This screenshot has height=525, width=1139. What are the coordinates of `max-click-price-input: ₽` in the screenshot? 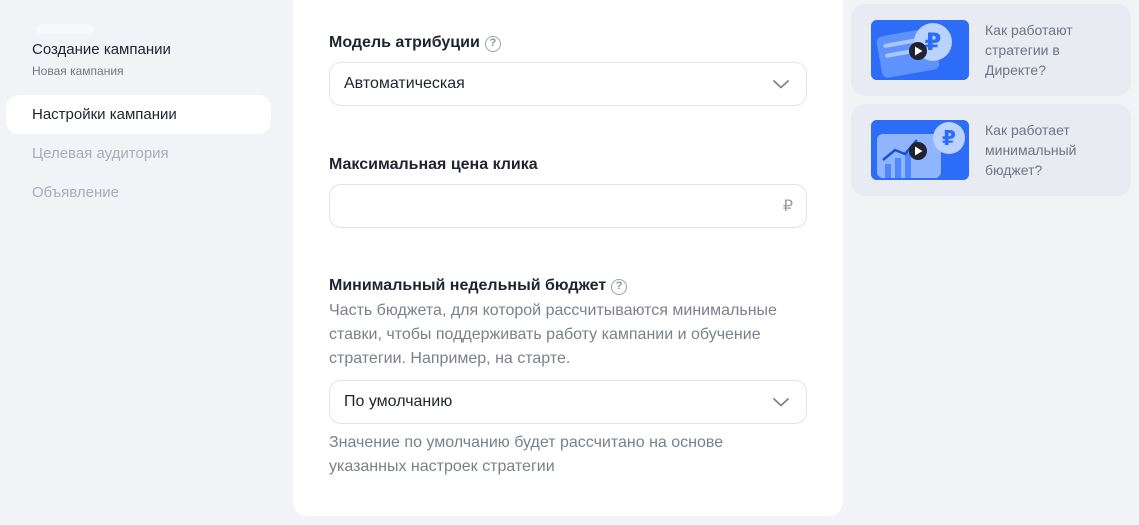 It's located at (568, 206).